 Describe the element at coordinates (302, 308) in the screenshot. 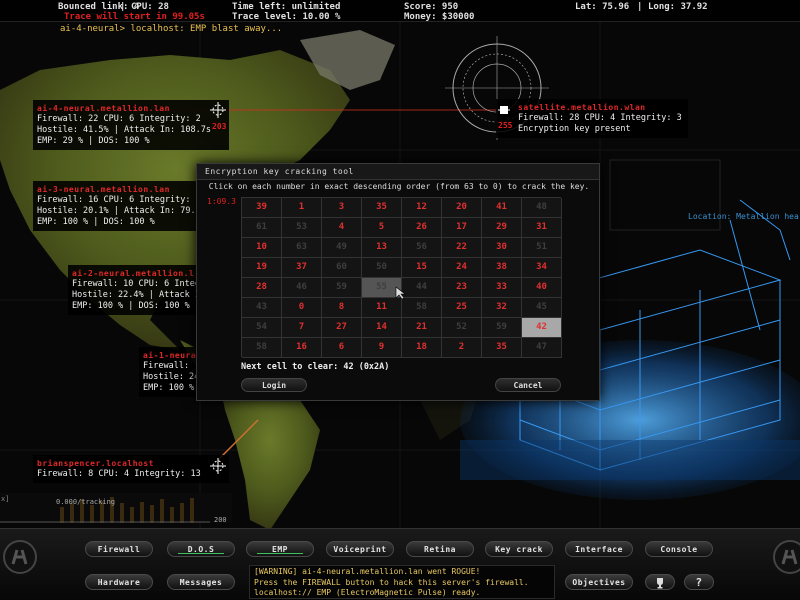

I see `key-cell: 0` at that location.